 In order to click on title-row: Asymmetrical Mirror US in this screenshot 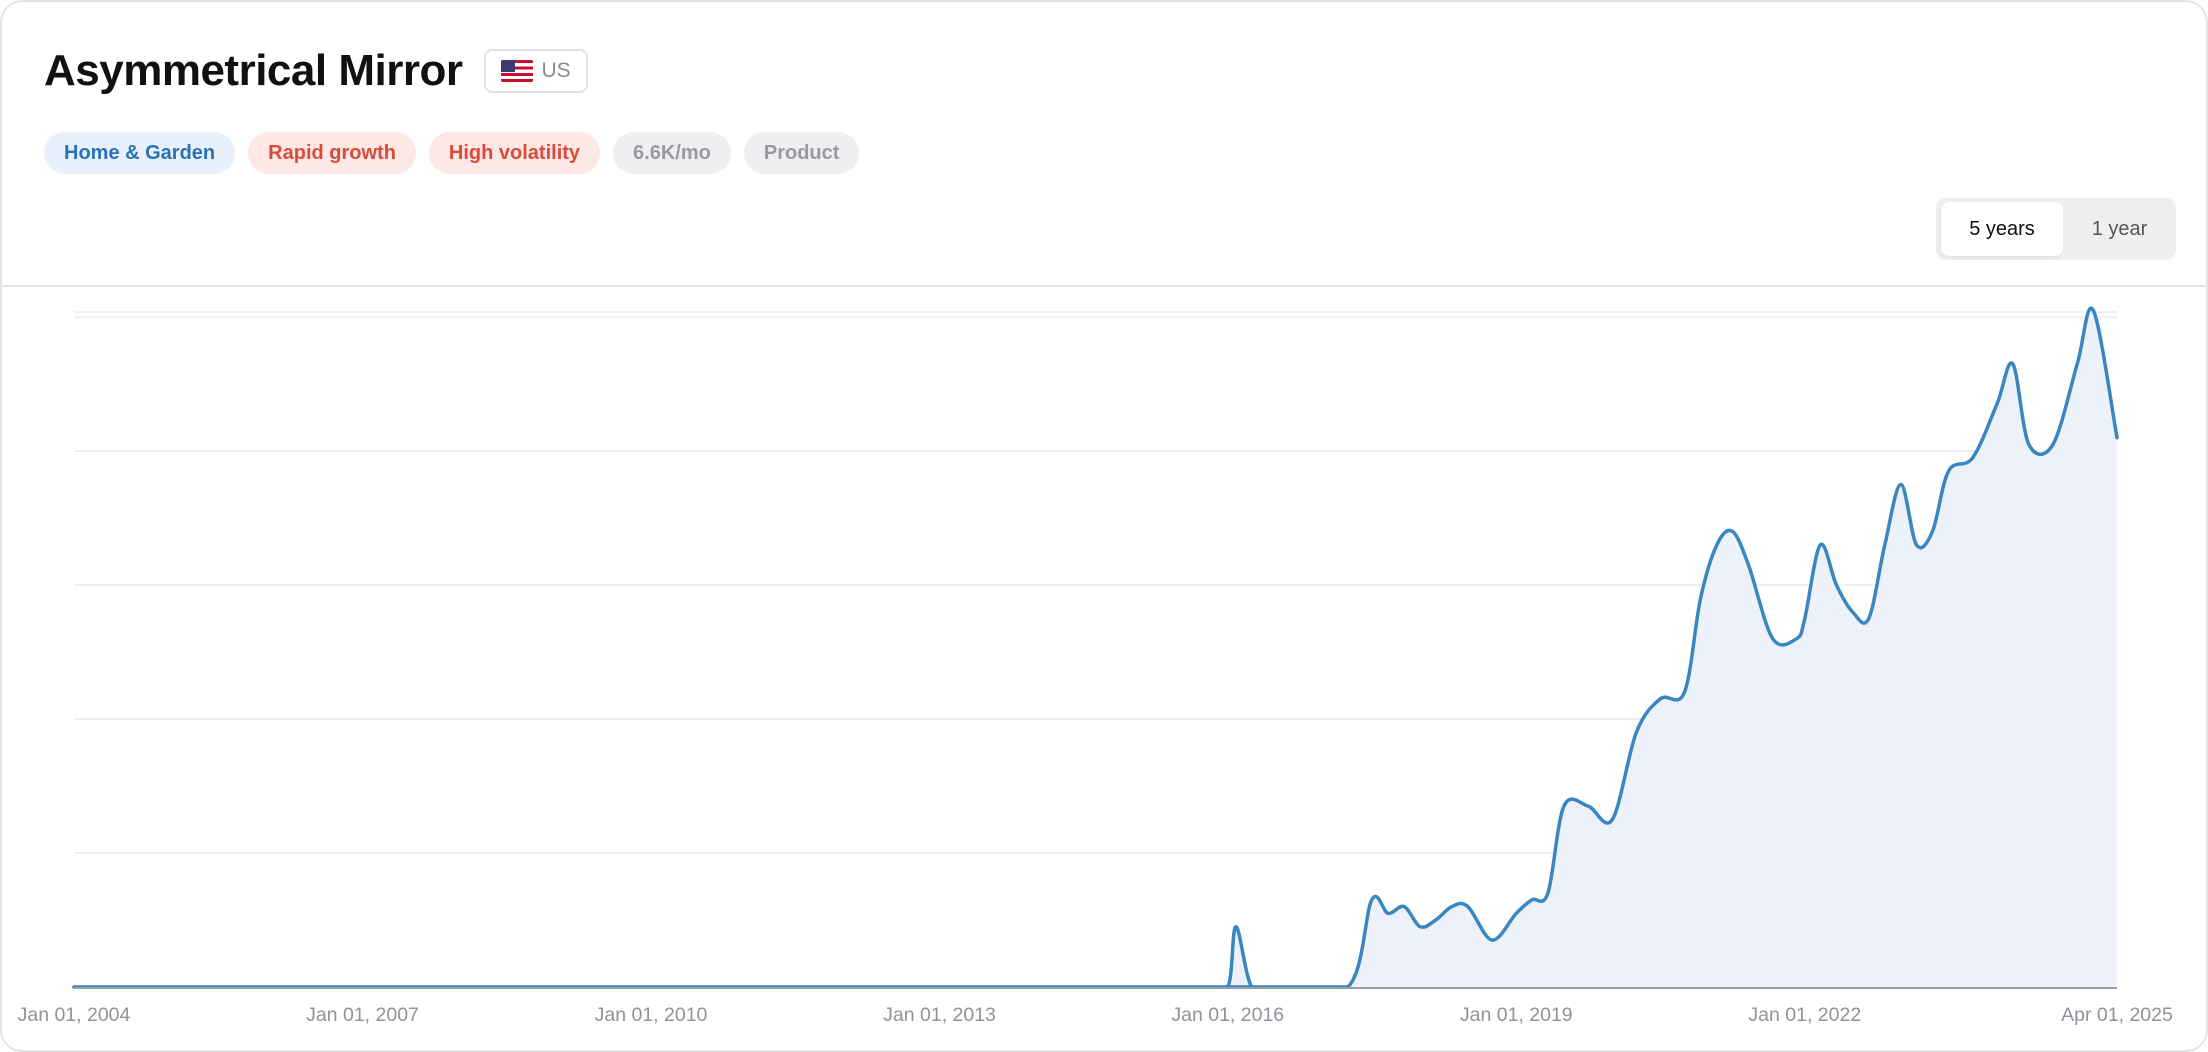, I will do `click(316, 71)`.